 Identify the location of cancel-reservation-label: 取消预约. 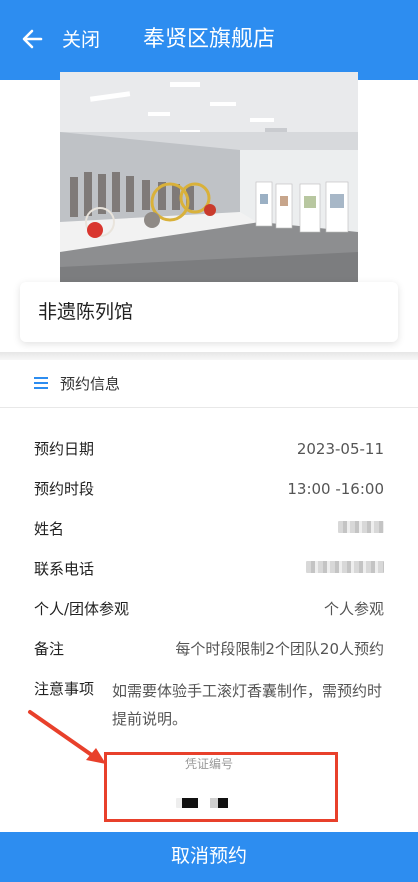
(208, 856).